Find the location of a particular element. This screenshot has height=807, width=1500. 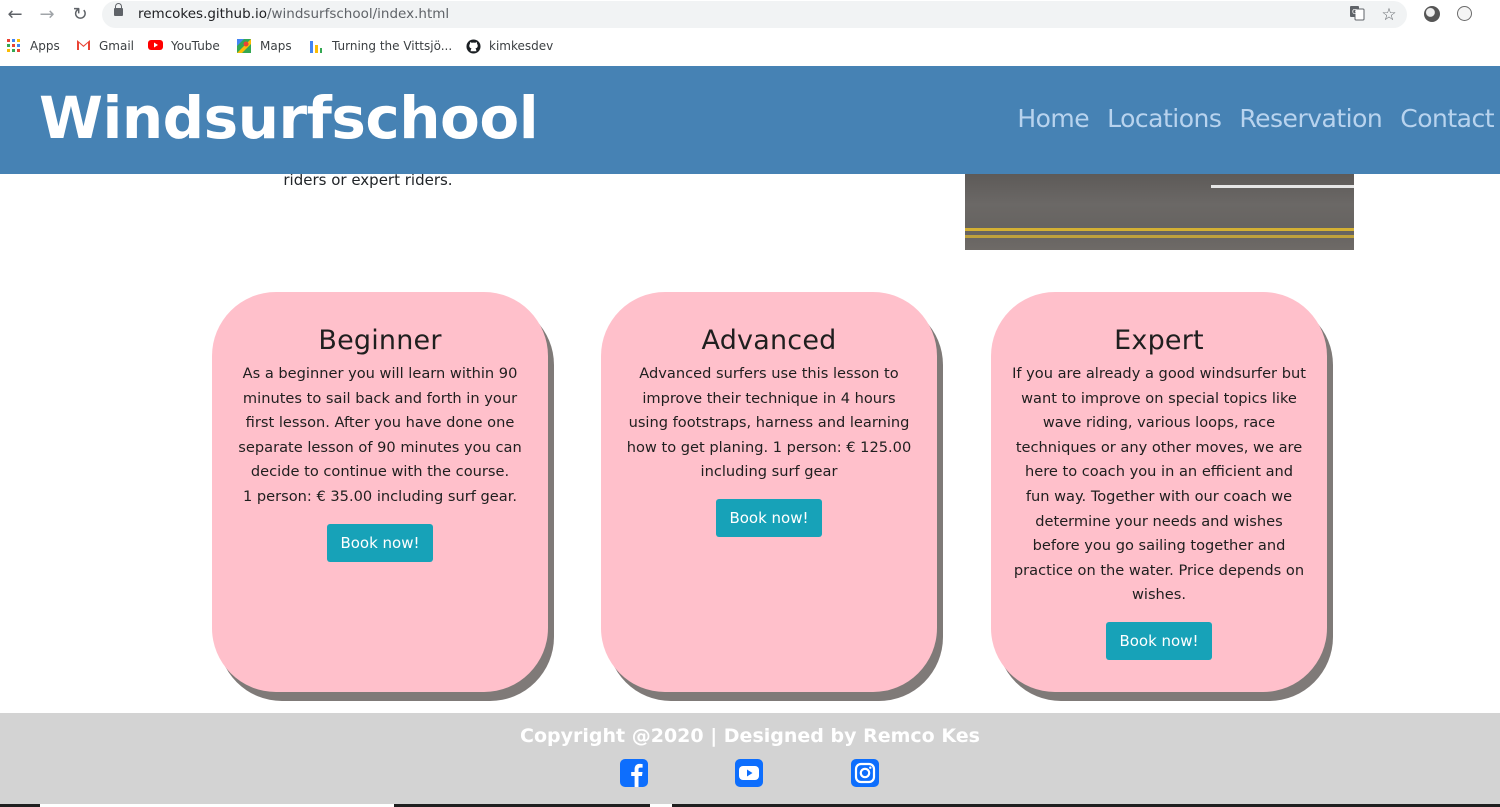

brand-logo: Windsurfschool is located at coordinates (289, 118).